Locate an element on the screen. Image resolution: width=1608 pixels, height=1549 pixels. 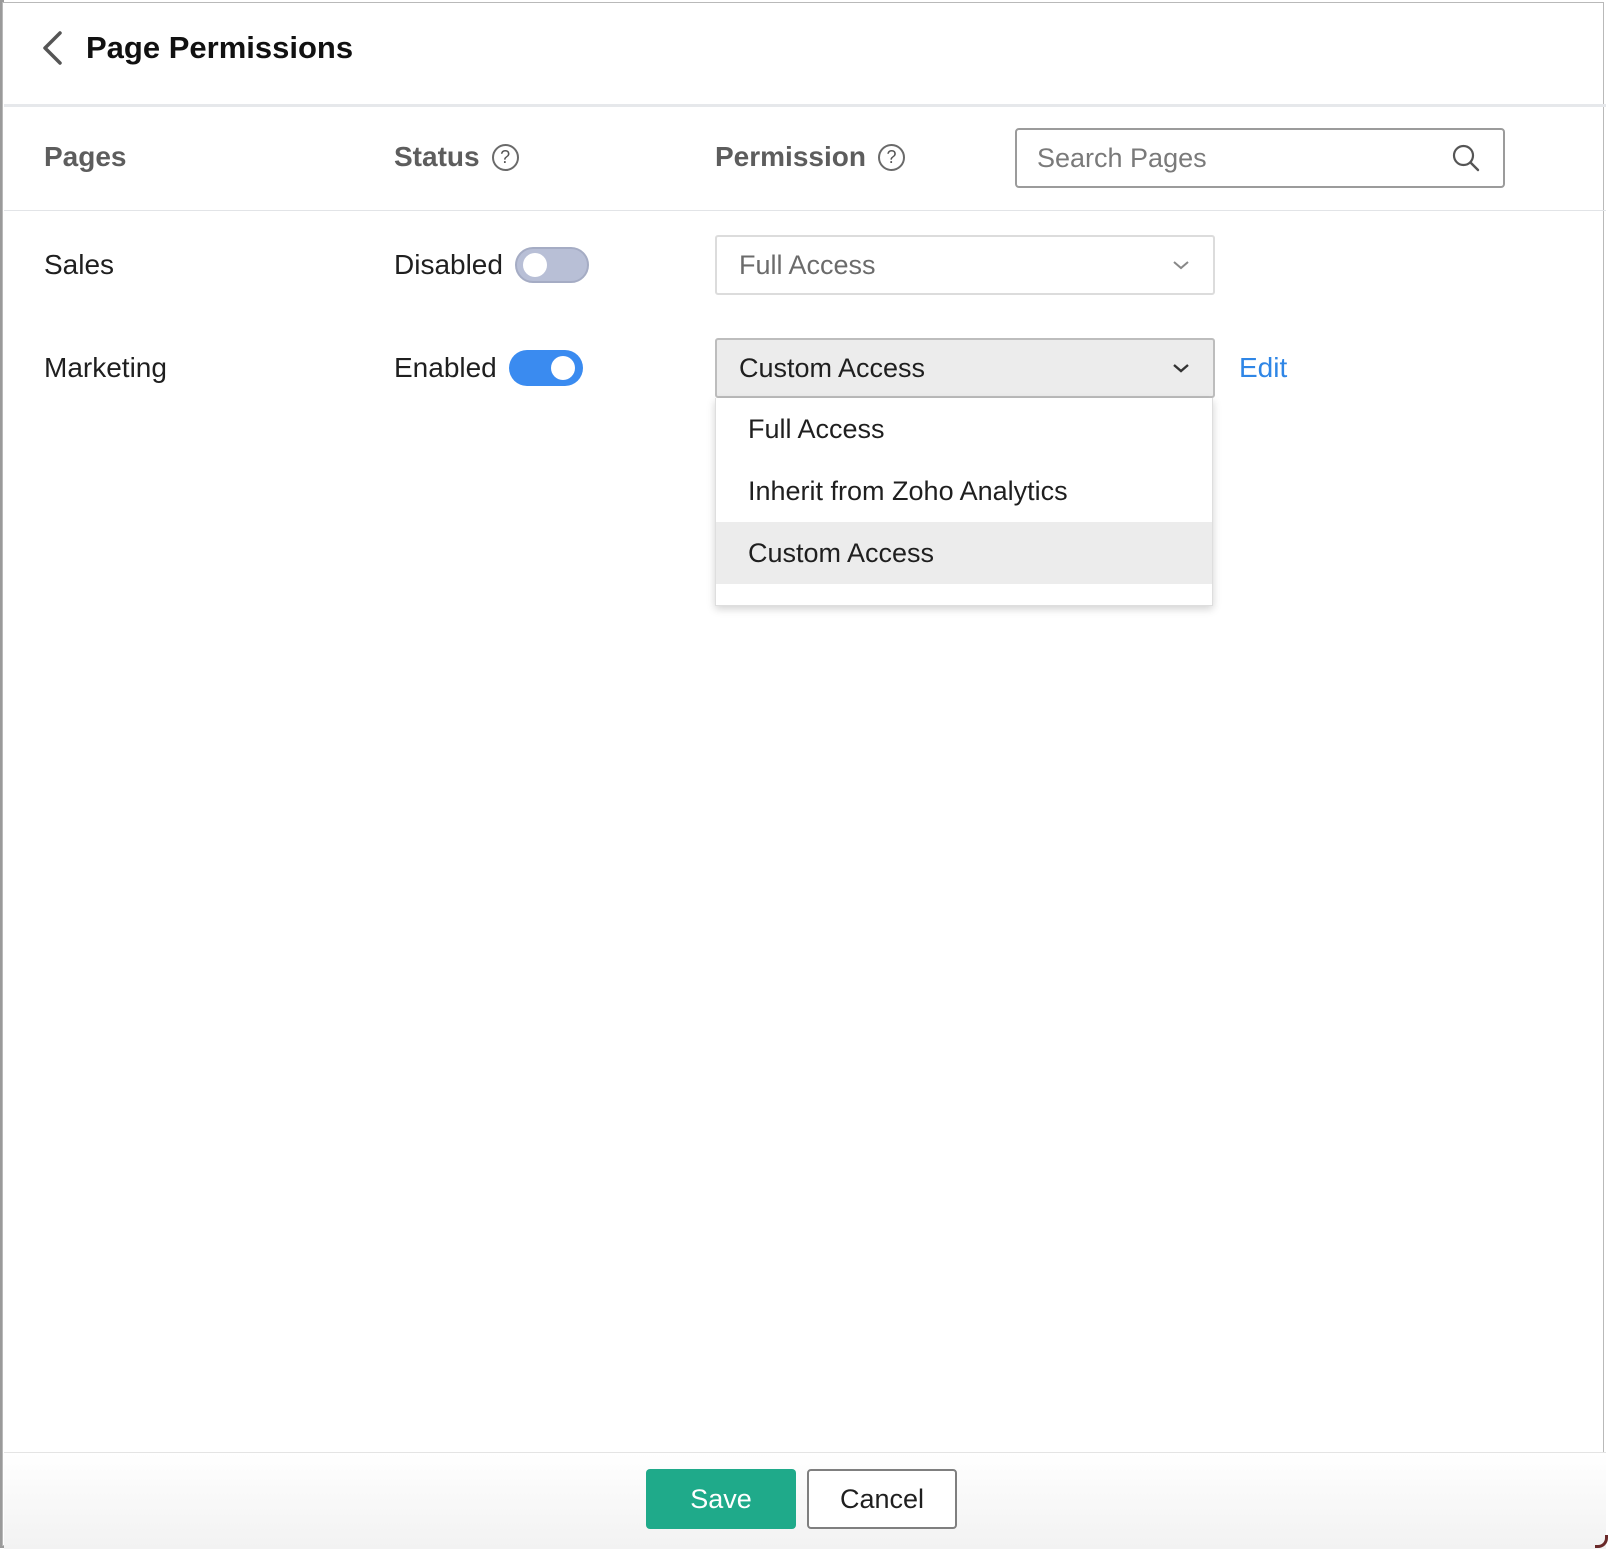
permission-select-value: Full Access is located at coordinates (807, 265).